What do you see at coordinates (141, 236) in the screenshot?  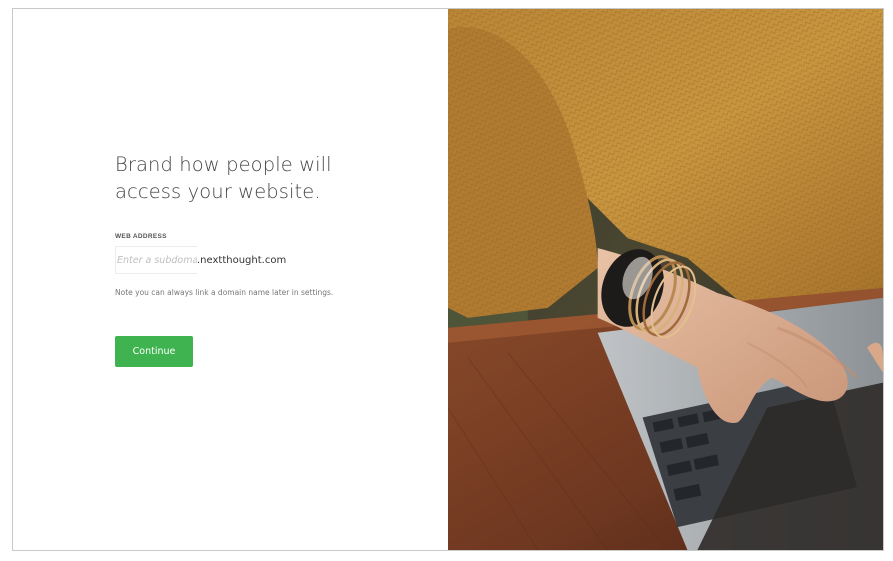 I see `web-address-label: WEB ADDRESS` at bounding box center [141, 236].